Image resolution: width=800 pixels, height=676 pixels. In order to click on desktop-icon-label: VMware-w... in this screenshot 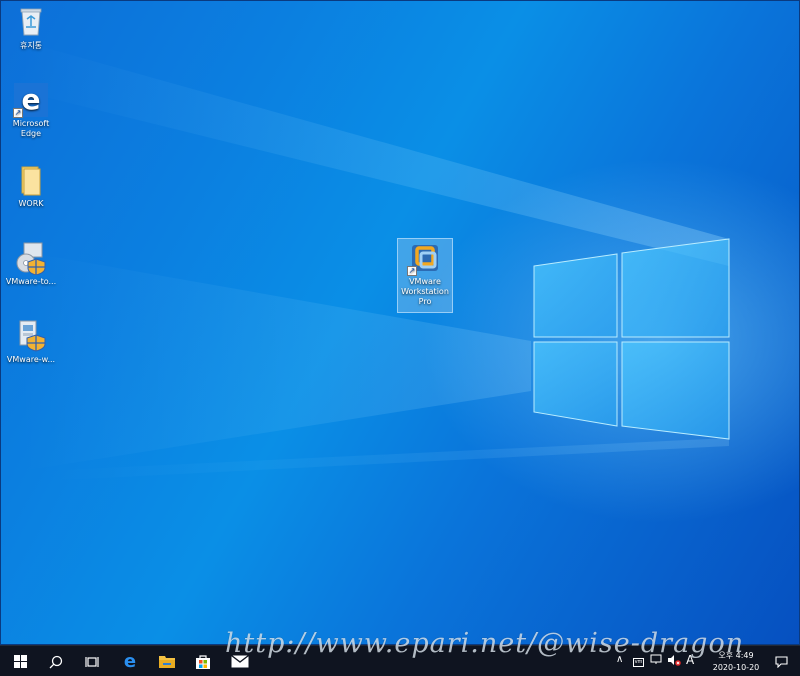, I will do `click(31, 359)`.